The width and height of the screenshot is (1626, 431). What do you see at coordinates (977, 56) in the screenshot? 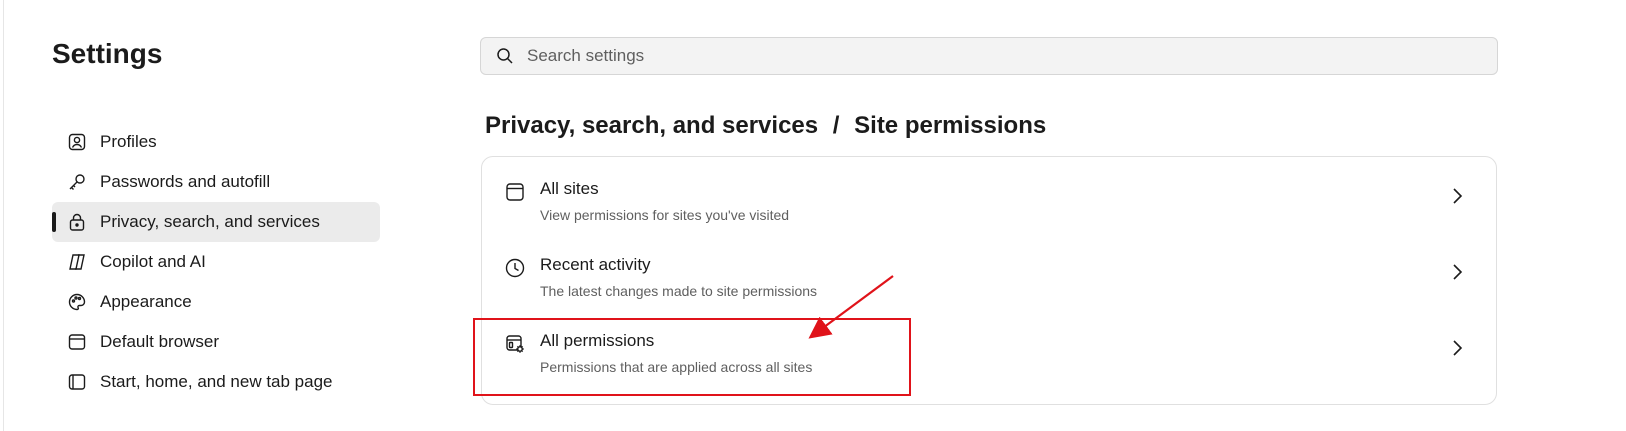
I see `search-input` at bounding box center [977, 56].